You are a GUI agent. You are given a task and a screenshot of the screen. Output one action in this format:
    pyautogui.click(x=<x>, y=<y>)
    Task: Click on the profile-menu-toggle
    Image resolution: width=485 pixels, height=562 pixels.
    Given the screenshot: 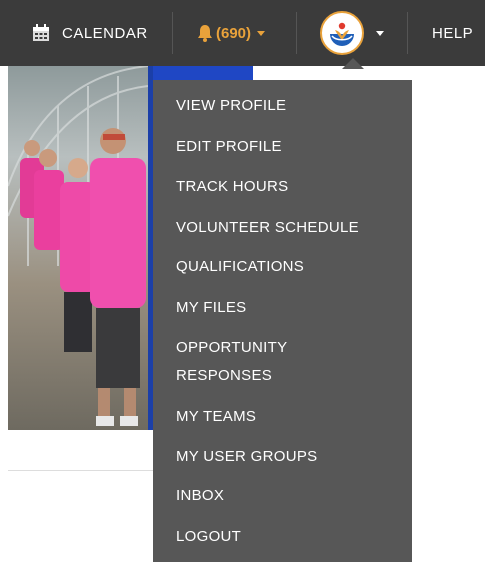 What is the action you would take?
    pyautogui.click(x=352, y=33)
    